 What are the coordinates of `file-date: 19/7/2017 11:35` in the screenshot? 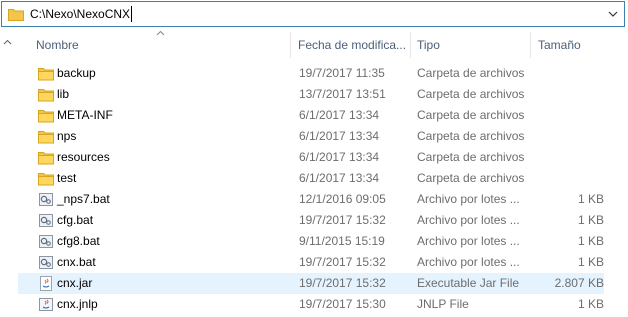 It's located at (342, 73).